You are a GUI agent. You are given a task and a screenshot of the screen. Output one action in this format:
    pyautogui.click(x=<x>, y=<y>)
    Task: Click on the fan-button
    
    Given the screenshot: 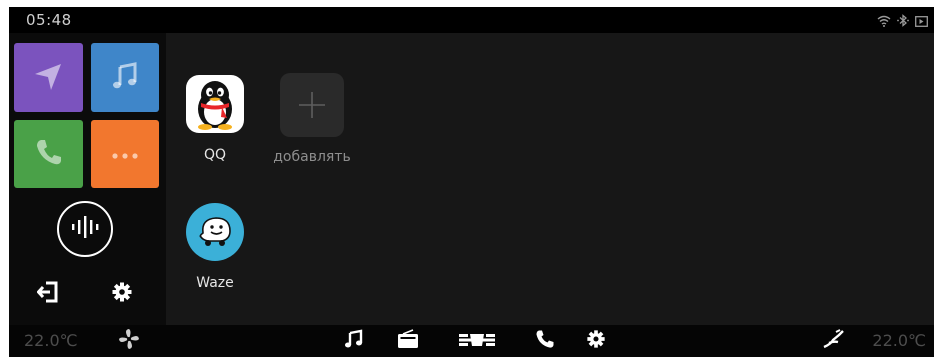 What is the action you would take?
    pyautogui.click(x=129, y=341)
    